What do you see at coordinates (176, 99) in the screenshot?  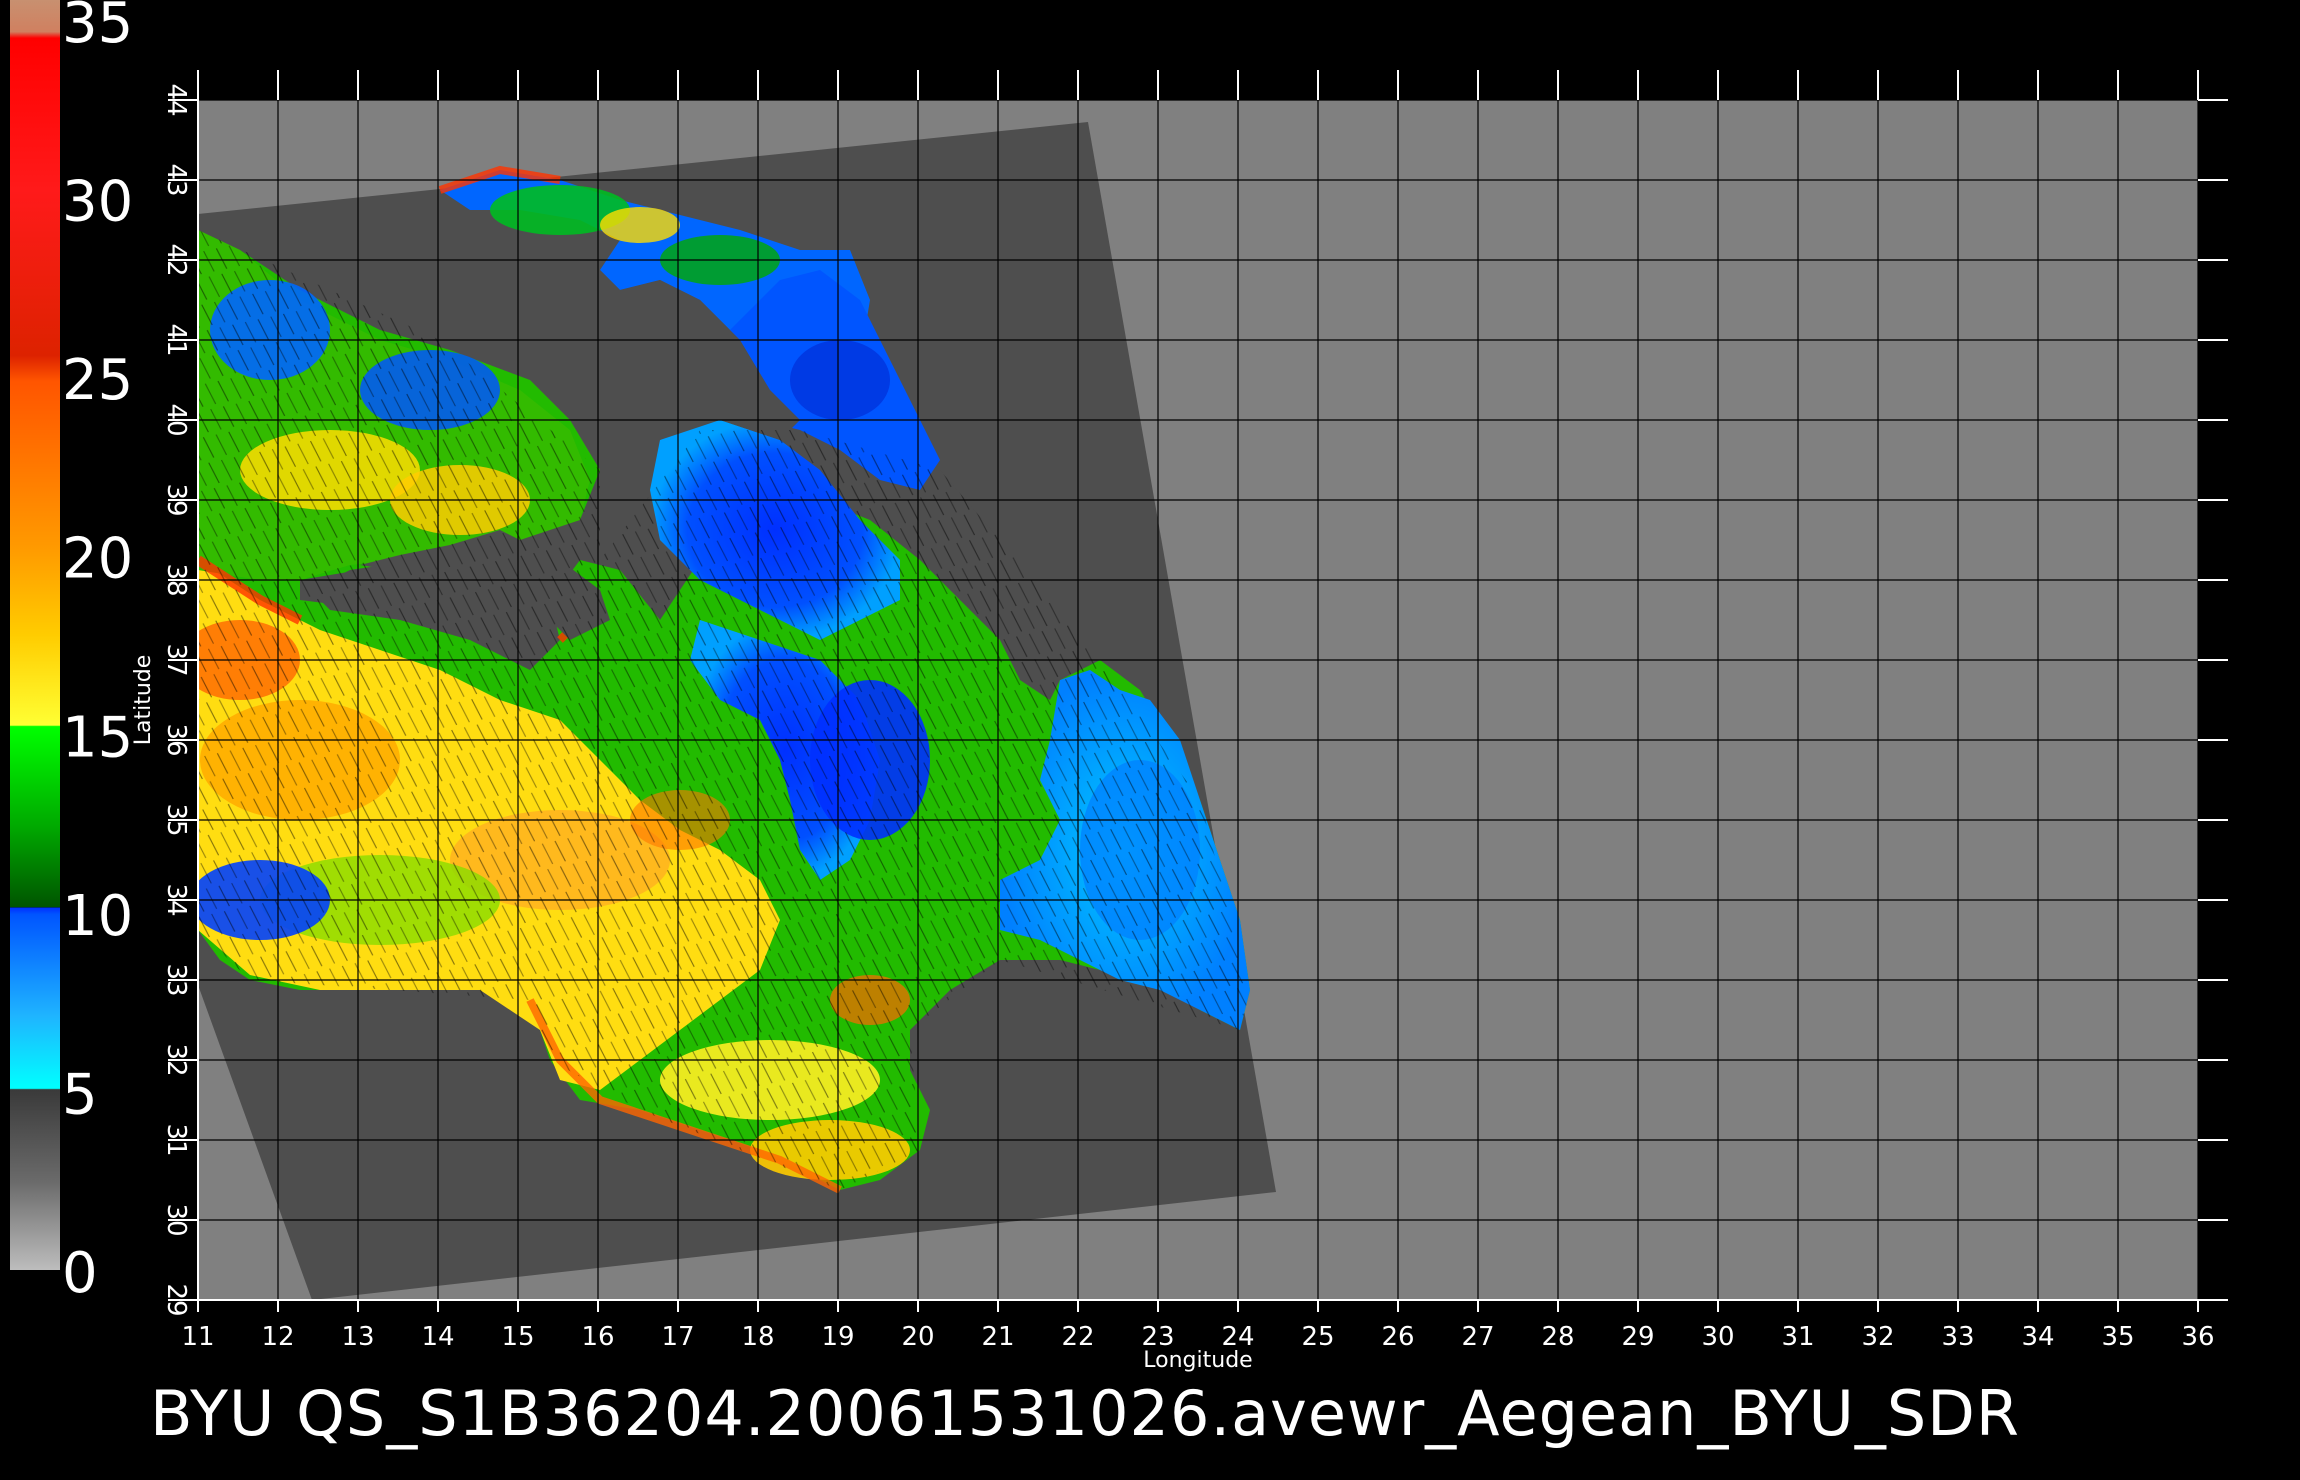 I see `lat-tick-label: 44` at bounding box center [176, 99].